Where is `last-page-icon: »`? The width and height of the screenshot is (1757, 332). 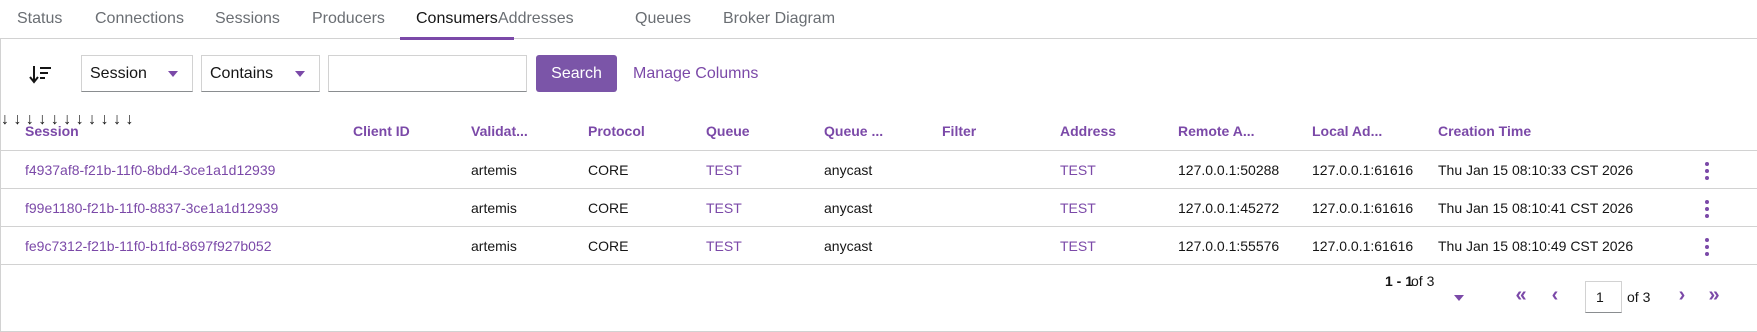 last-page-icon: » is located at coordinates (1714, 296).